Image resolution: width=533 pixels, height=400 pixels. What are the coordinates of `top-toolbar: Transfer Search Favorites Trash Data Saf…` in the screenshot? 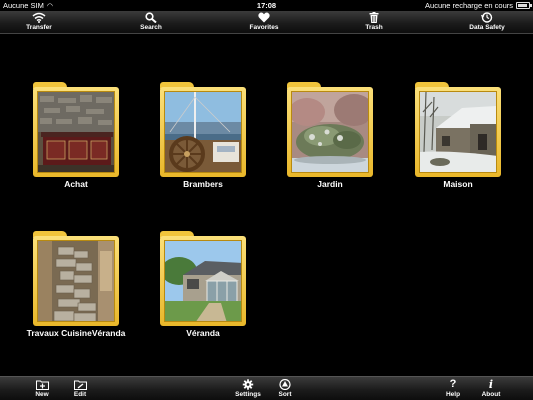 It's located at (266, 22).